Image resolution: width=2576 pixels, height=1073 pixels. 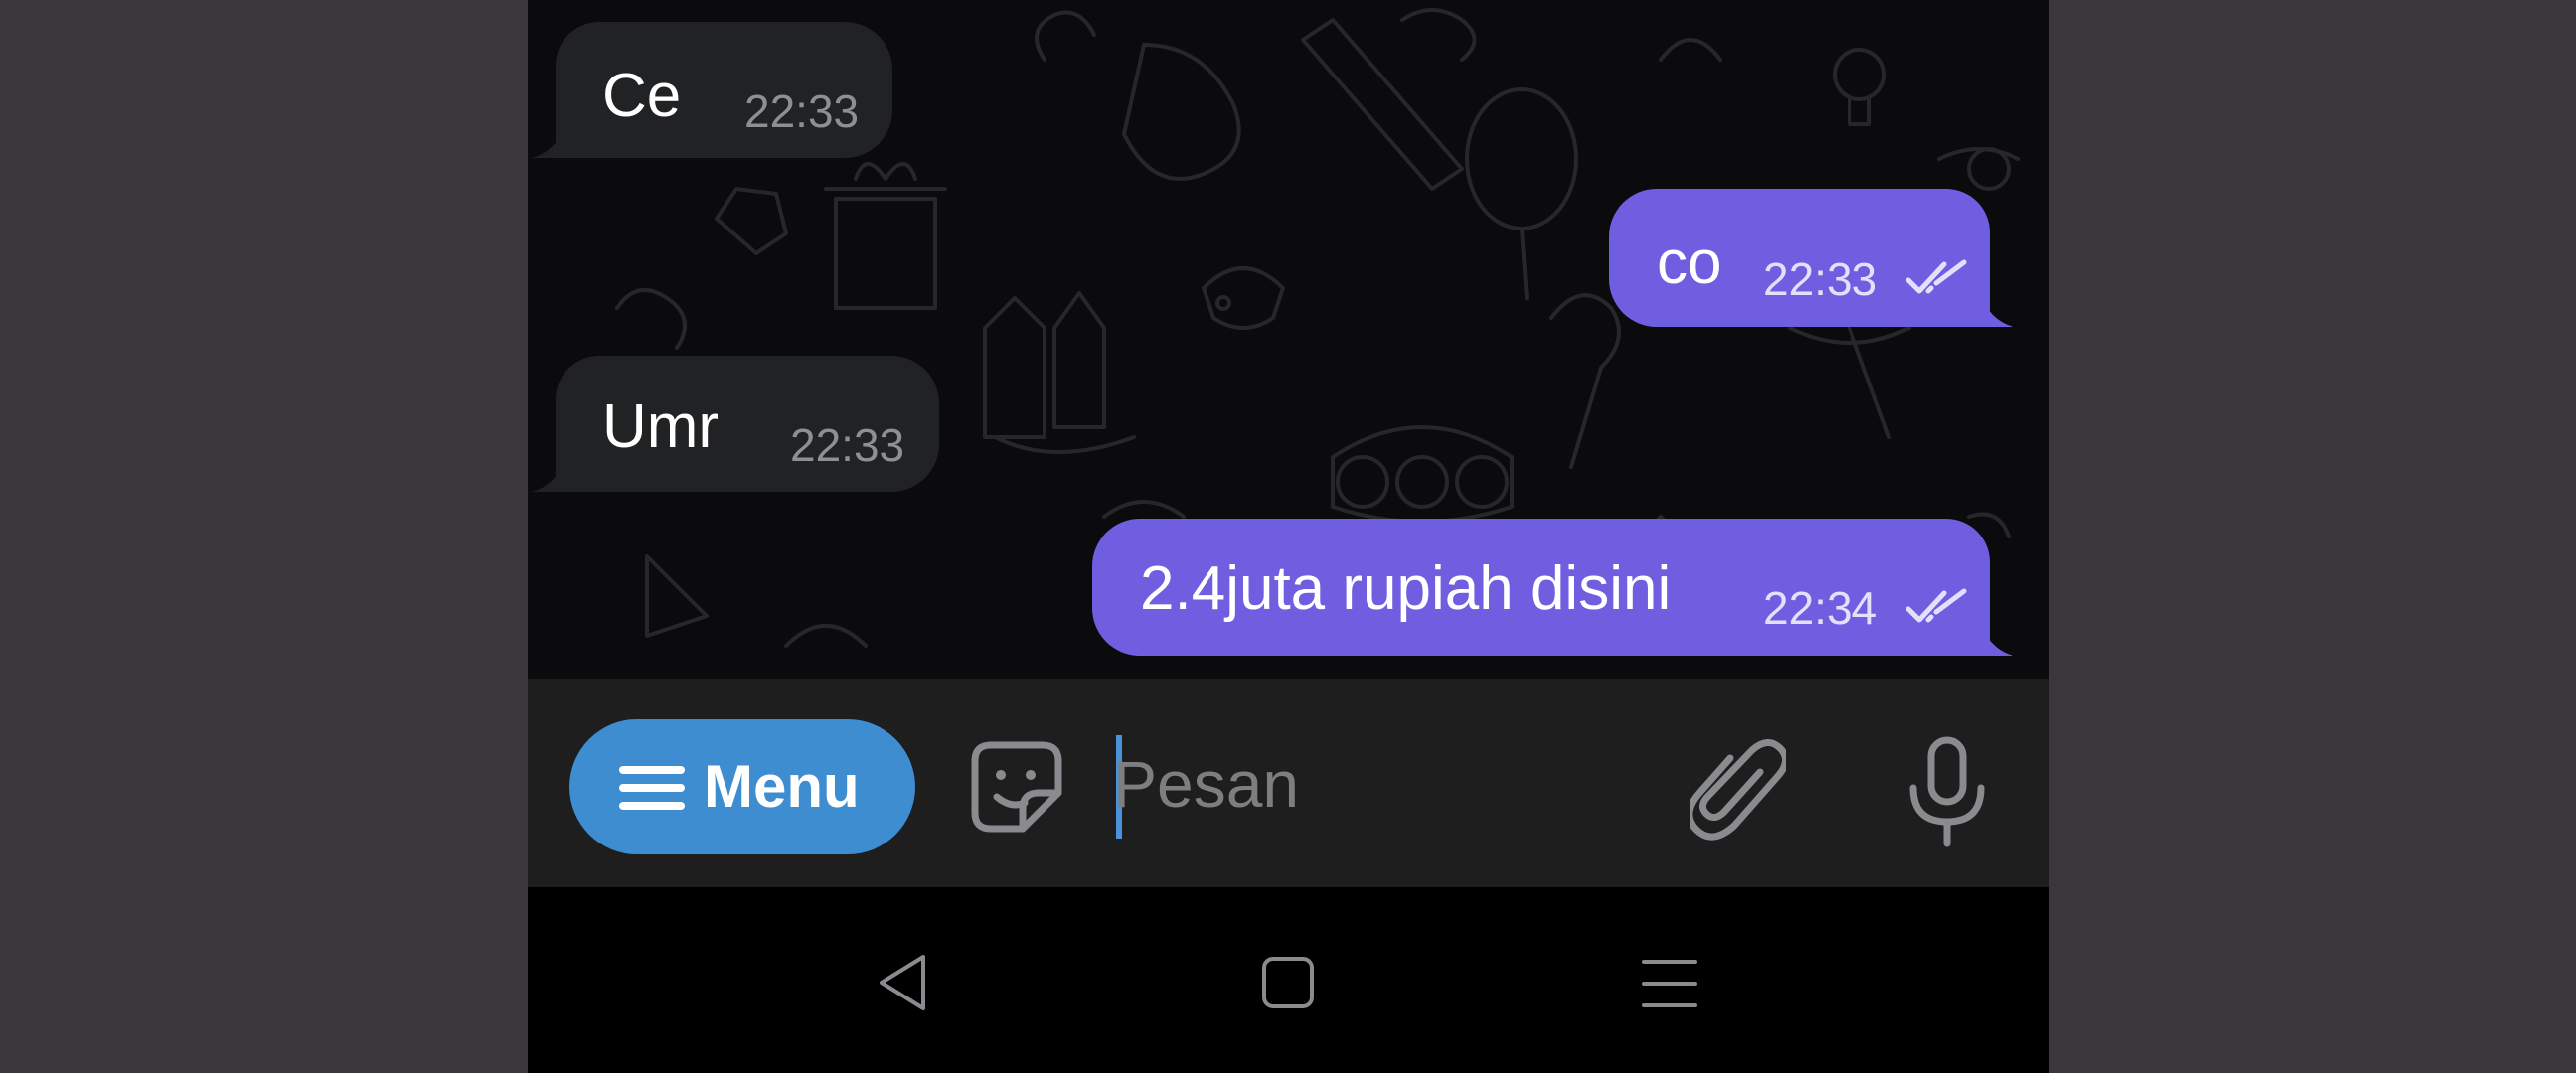 I want to click on system-navigation-bar, so click(x=1288, y=980).